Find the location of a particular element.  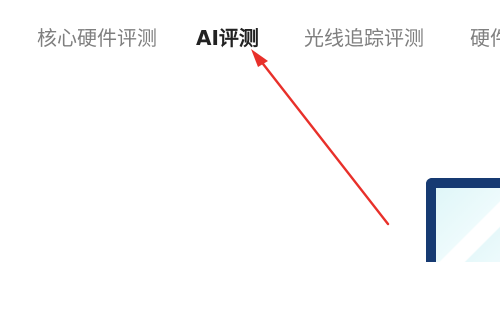

tab-hardware-more: 硬件 is located at coordinates (485, 38).